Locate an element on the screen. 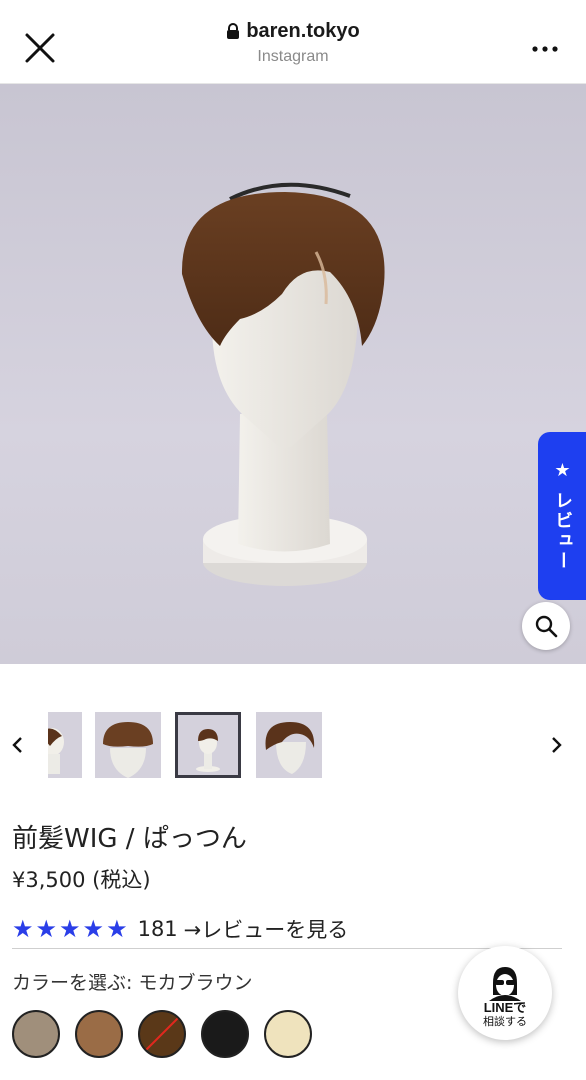 Image resolution: width=586 pixels, height=1080 pixels. mannequin-wig-illustration is located at coordinates (283, 384).